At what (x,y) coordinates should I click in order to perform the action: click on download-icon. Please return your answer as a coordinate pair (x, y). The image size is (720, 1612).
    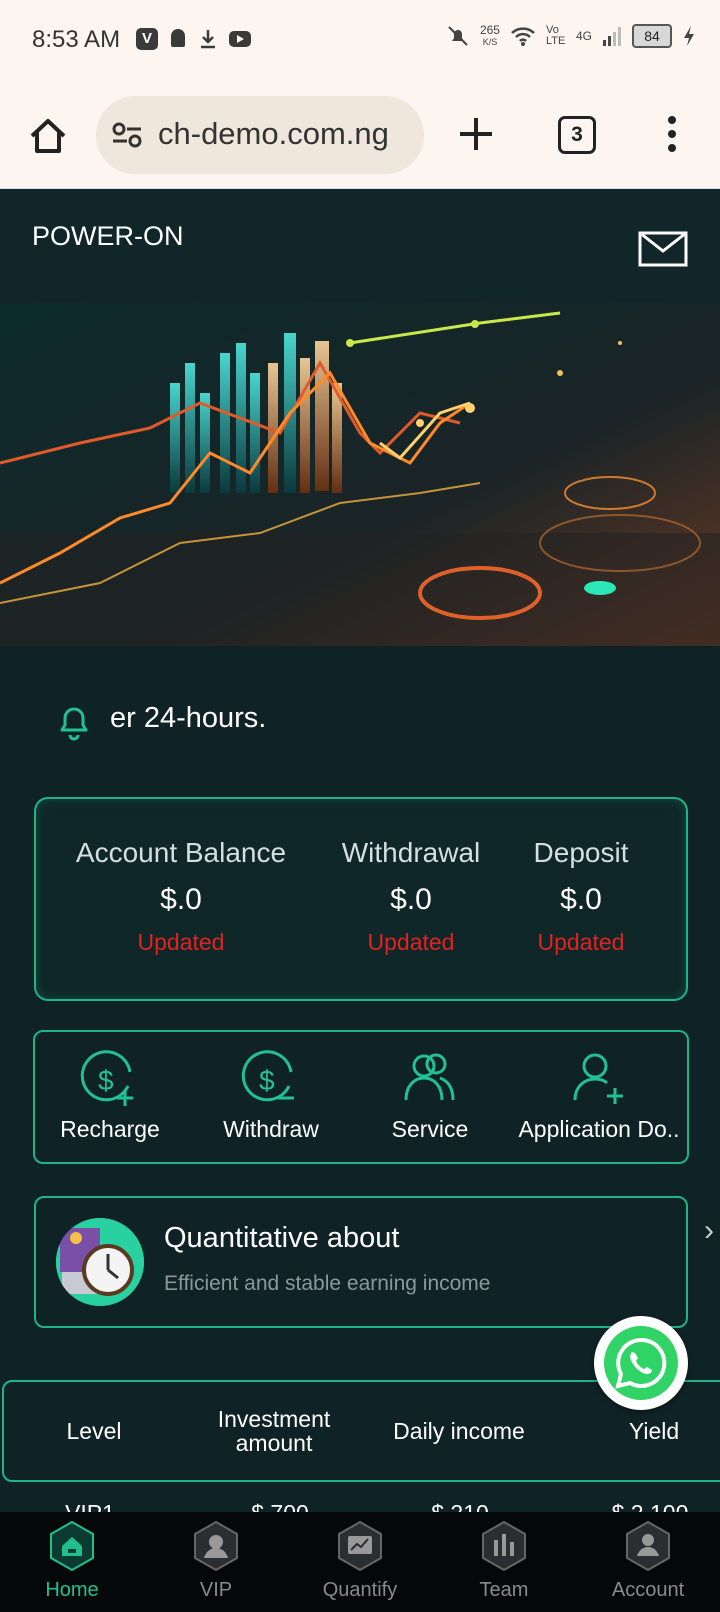
    Looking at the image, I should click on (208, 39).